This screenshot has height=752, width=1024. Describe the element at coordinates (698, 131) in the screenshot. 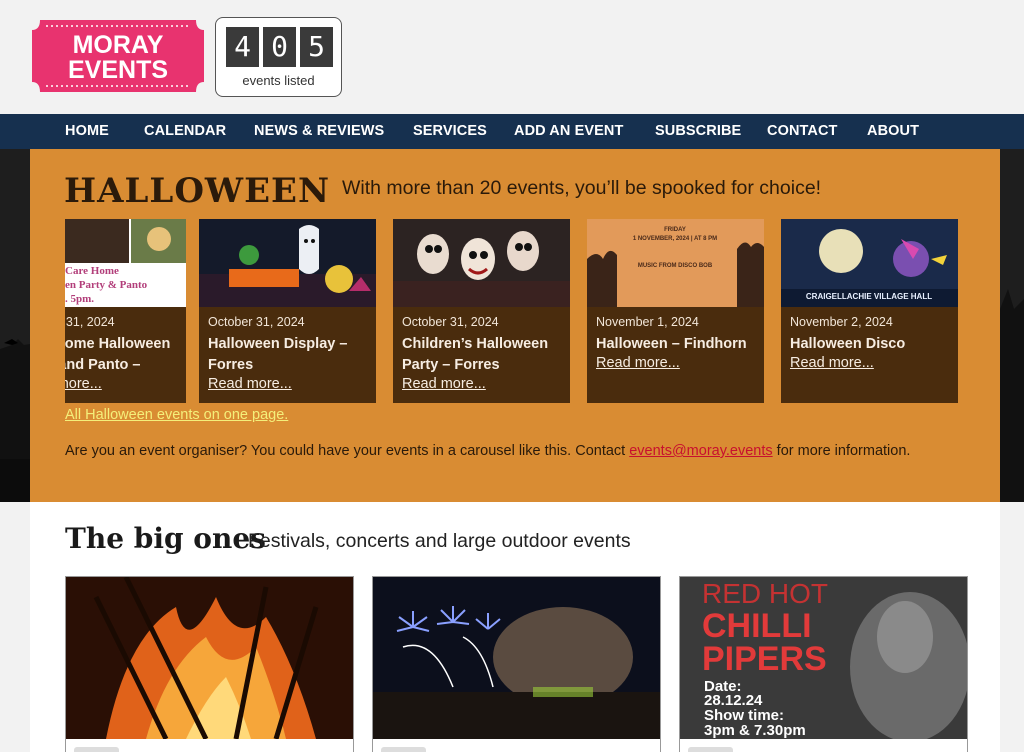

I see `nav-subscribe: SUBSCRIBE` at that location.